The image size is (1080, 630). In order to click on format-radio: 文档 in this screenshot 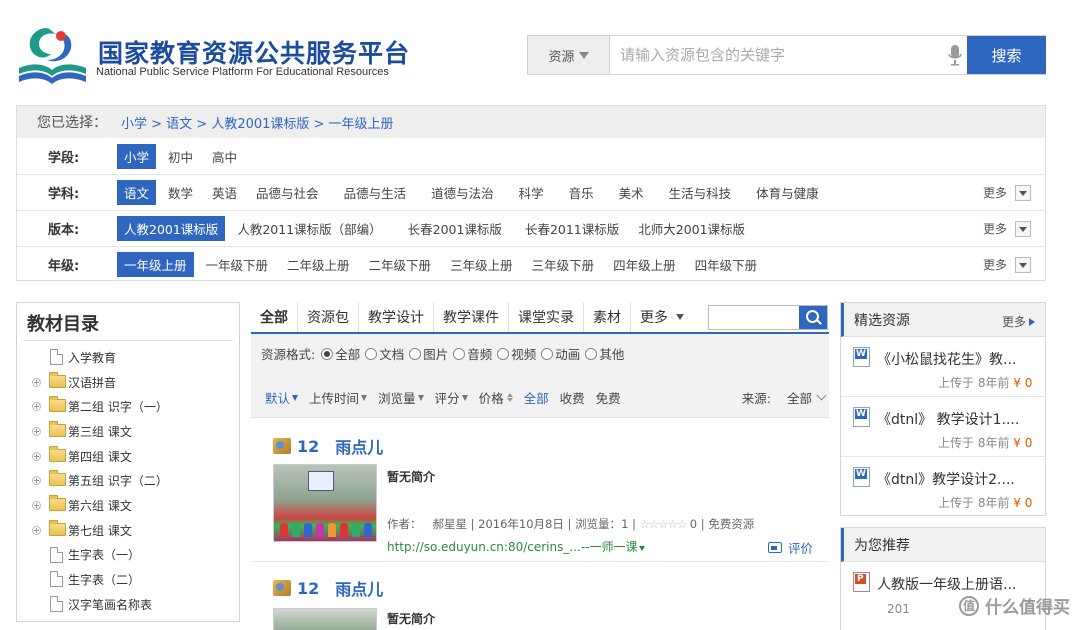, I will do `click(384, 353)`.